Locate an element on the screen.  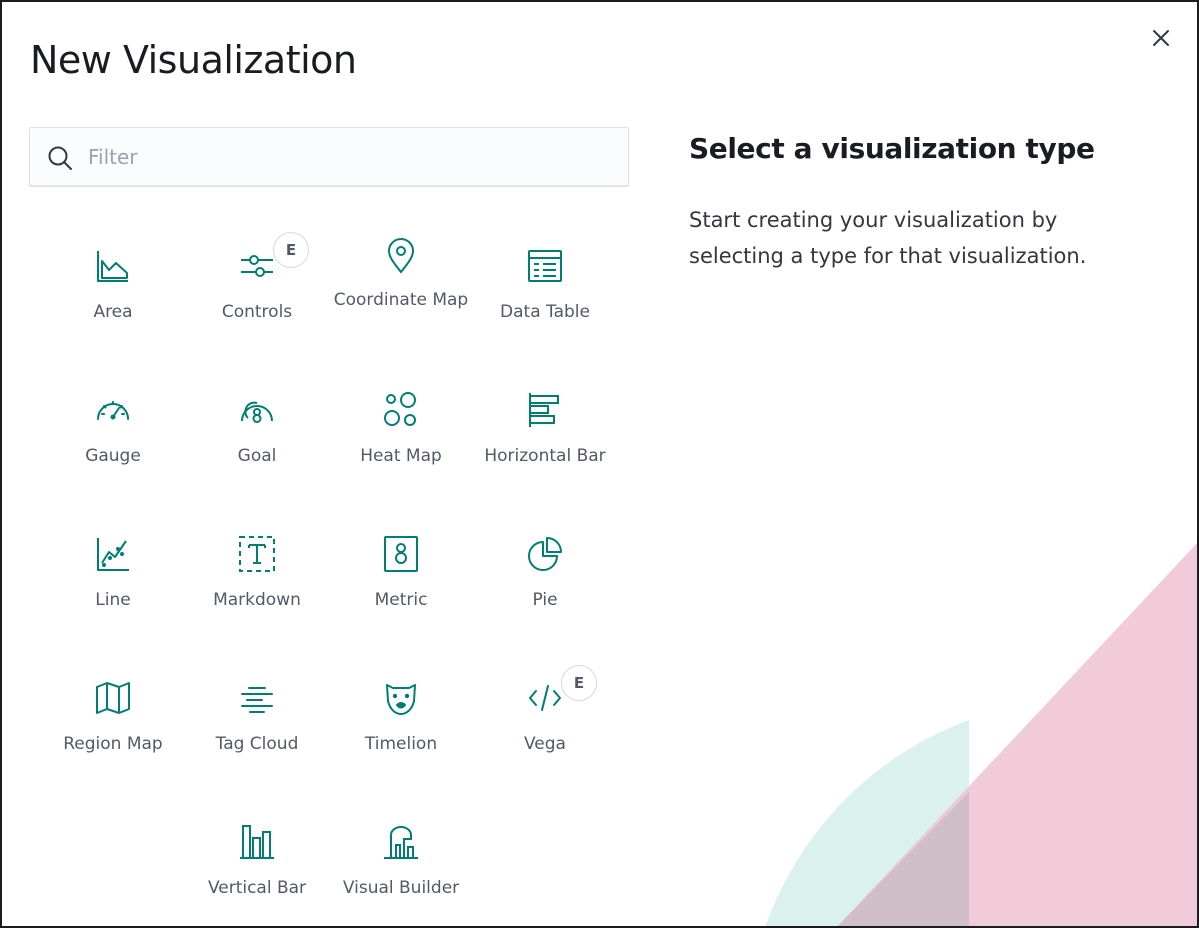
vis-type-goal: Goal is located at coordinates (257, 440).